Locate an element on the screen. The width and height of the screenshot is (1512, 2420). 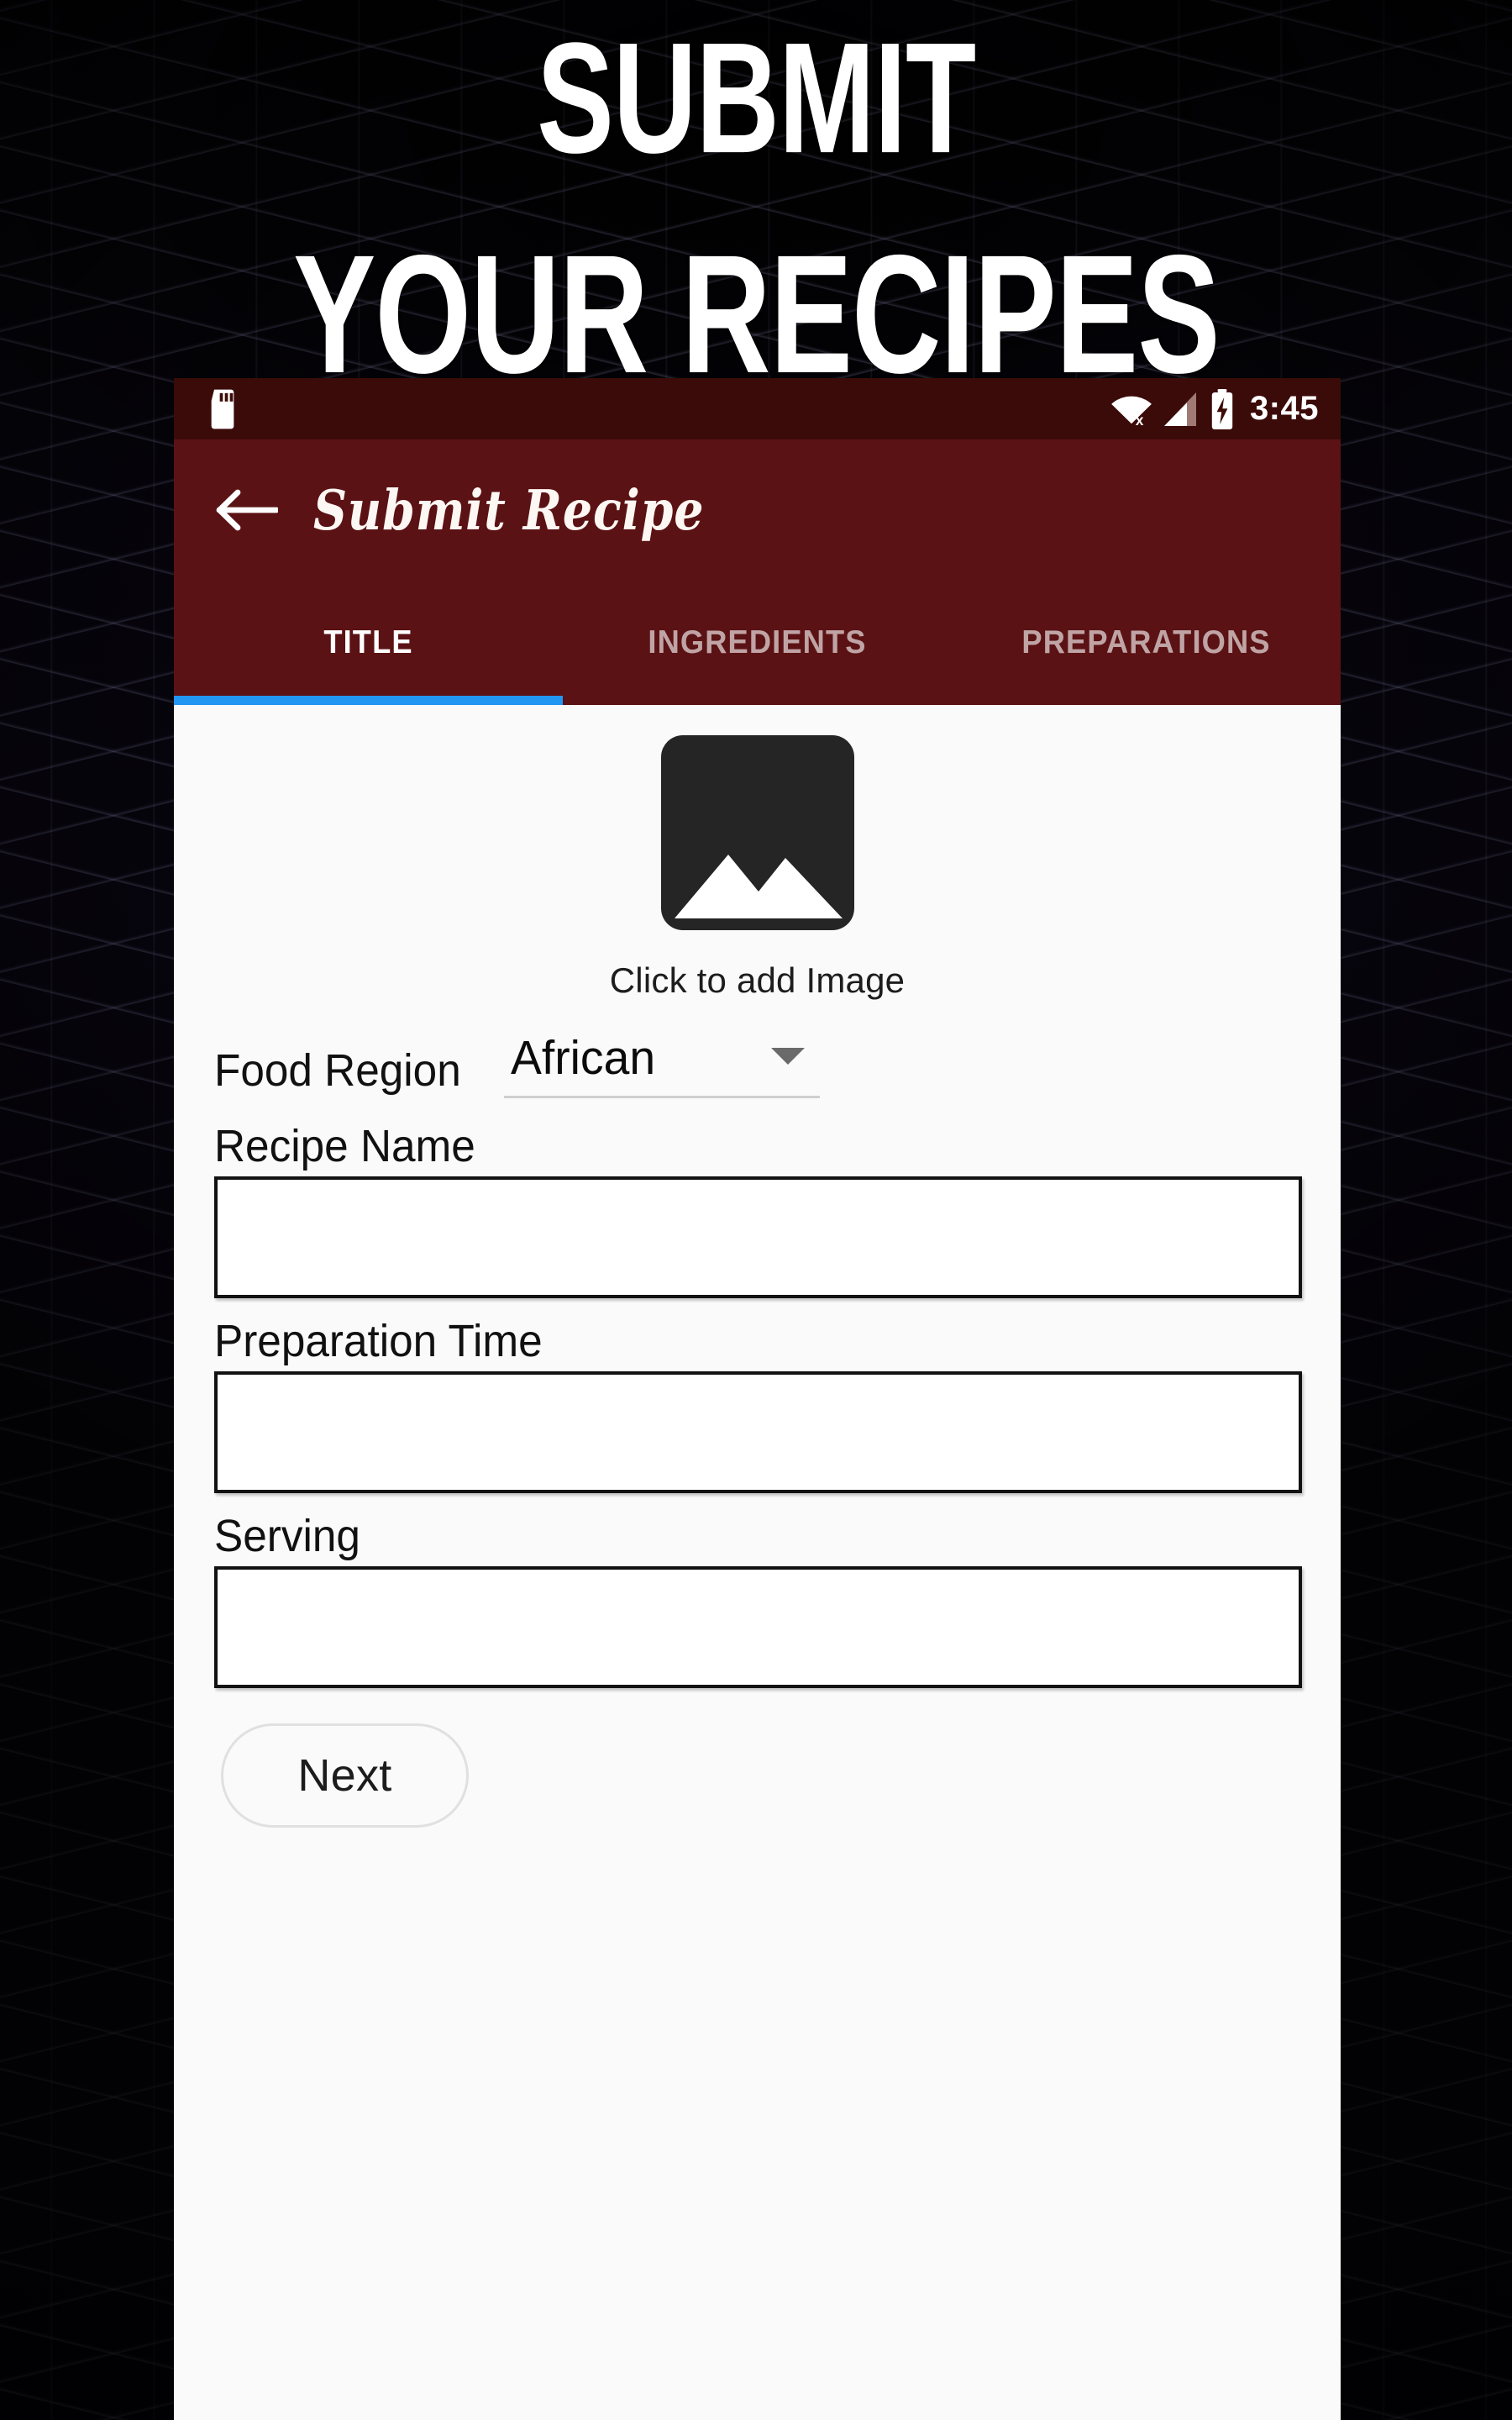
tab-bar: TITLE INGREDIENTS PREPARATIONS is located at coordinates (757, 643).